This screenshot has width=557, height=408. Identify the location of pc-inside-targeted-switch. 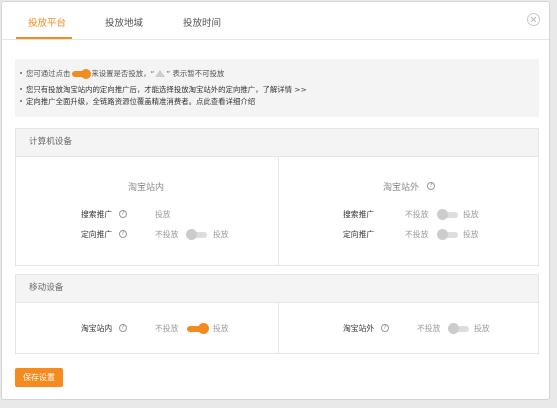
(196, 234).